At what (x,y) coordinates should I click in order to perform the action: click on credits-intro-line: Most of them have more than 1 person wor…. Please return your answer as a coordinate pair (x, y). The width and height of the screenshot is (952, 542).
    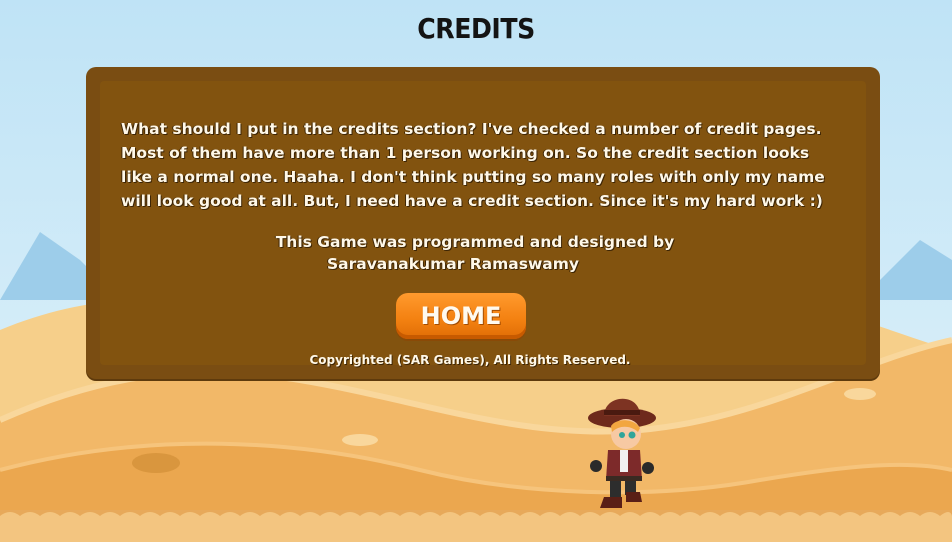
    Looking at the image, I should click on (465, 153).